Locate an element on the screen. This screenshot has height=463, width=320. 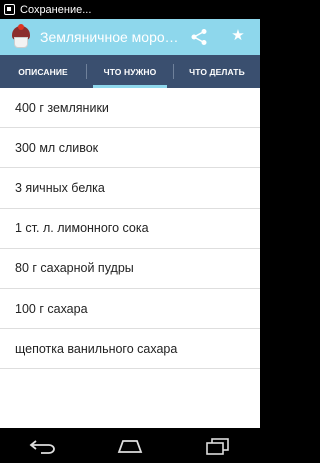
back-icon is located at coordinates (42, 446).